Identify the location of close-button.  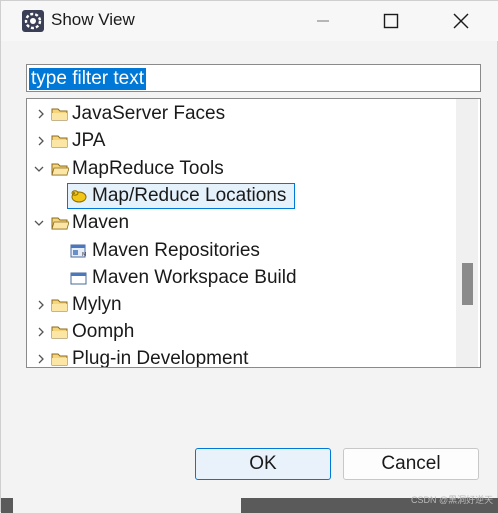
(461, 21).